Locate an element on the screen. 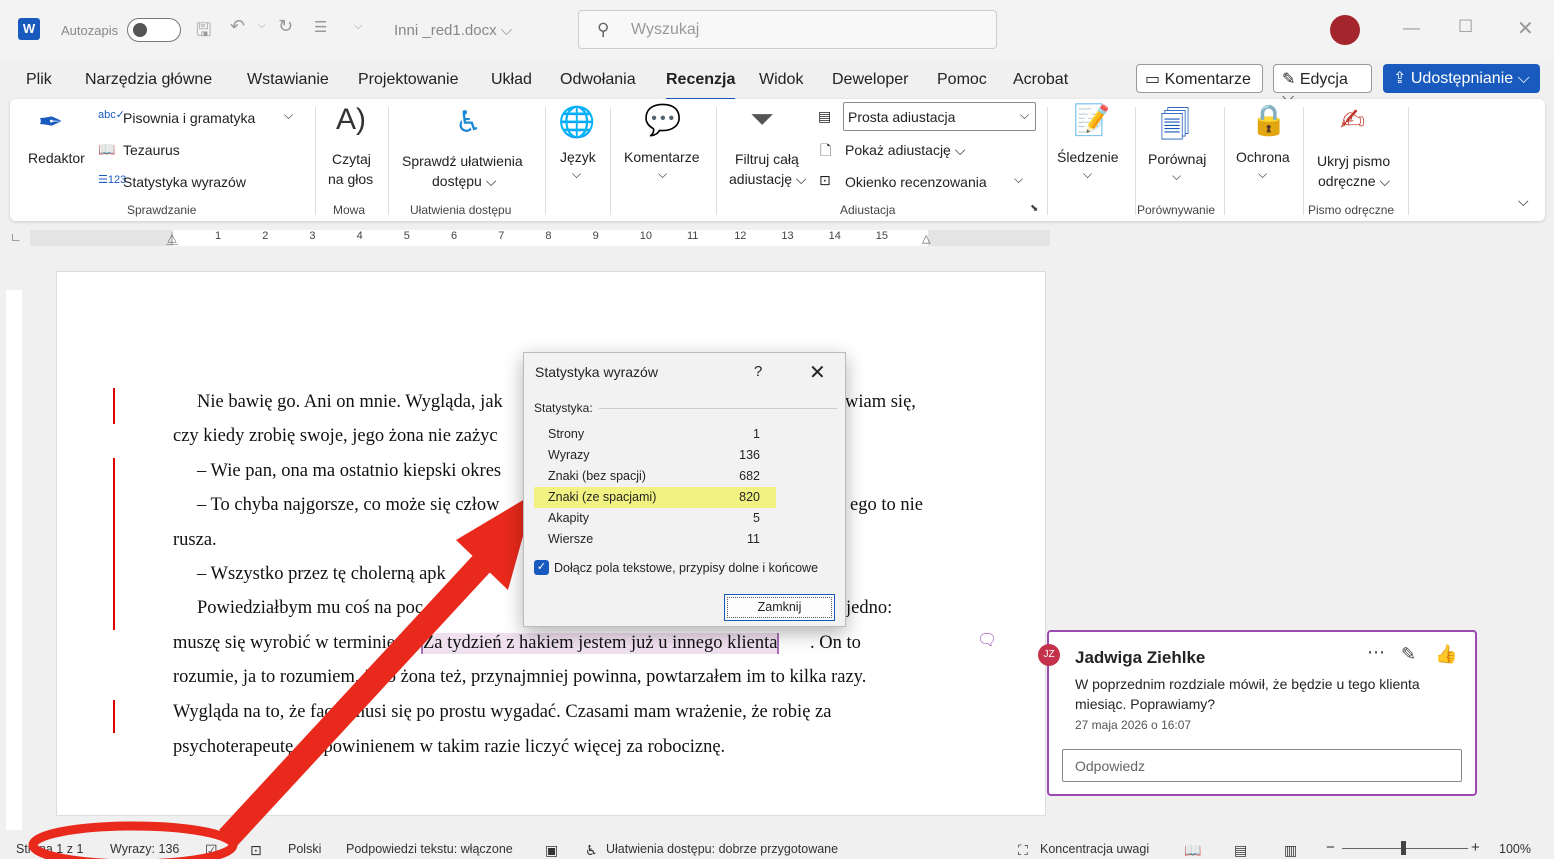  right-indent-icon: △ is located at coordinates (926, 238).